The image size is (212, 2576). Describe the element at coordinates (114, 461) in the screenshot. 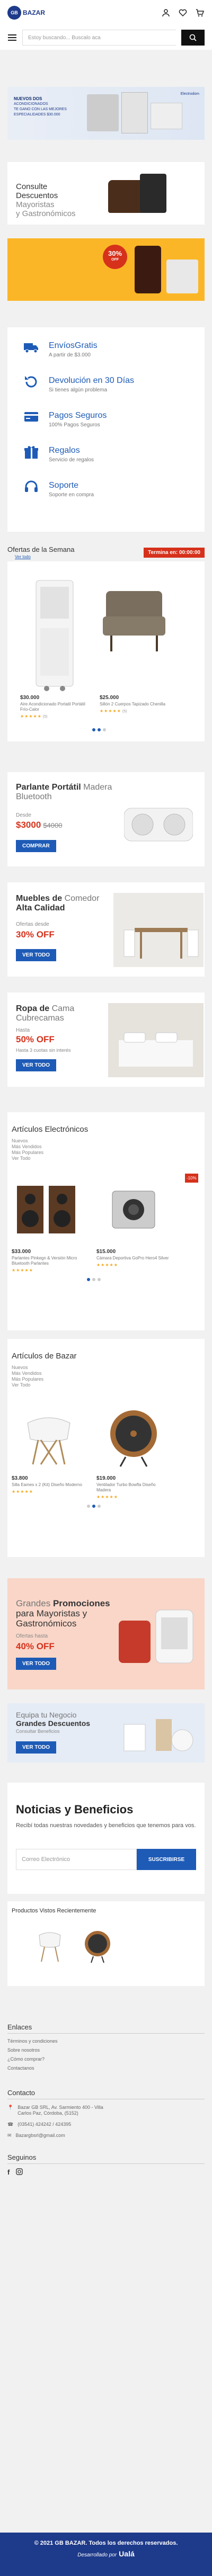

I see `feature-gifts: Regalos Servicio de regalos` at that location.